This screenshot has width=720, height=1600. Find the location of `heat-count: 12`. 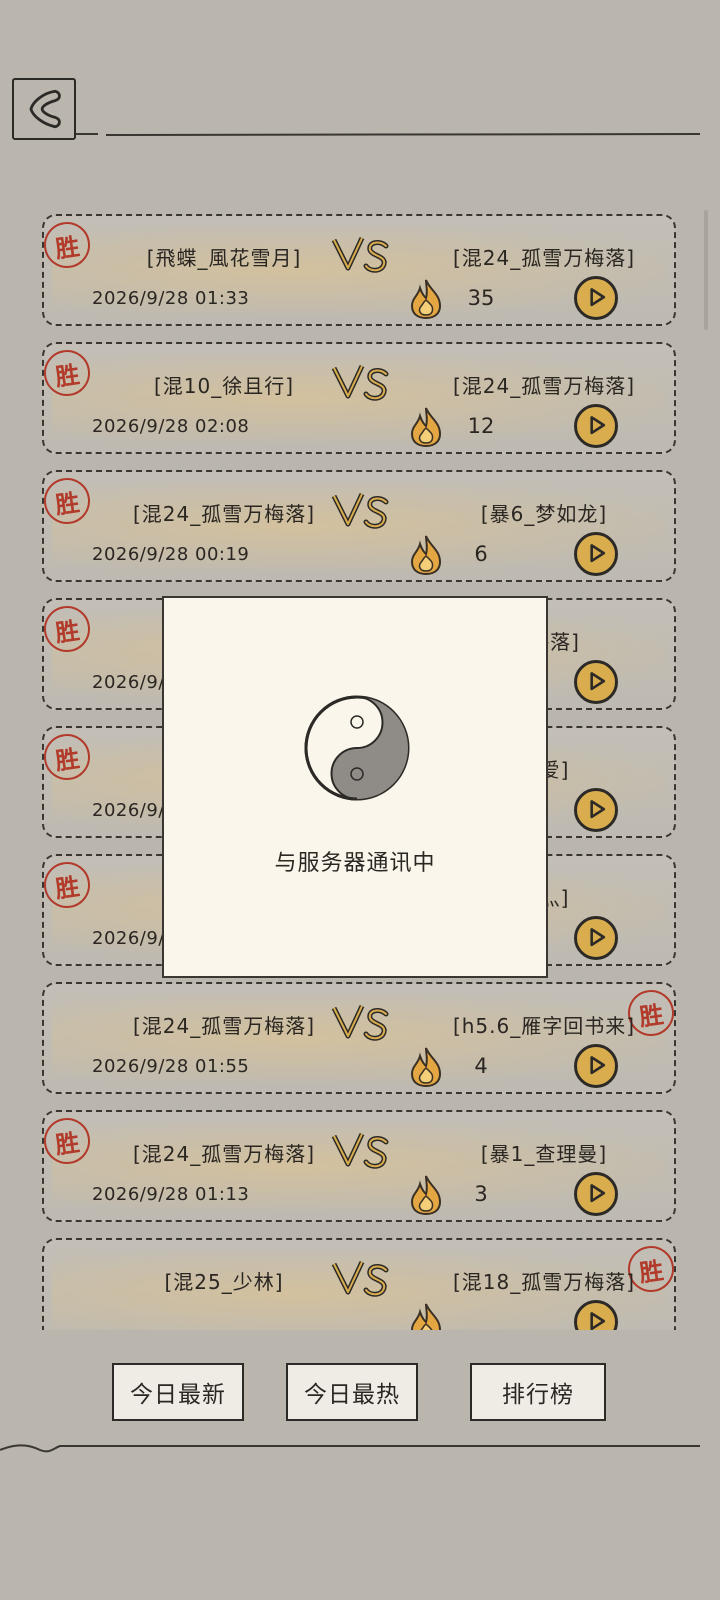

heat-count: 12 is located at coordinates (481, 426).